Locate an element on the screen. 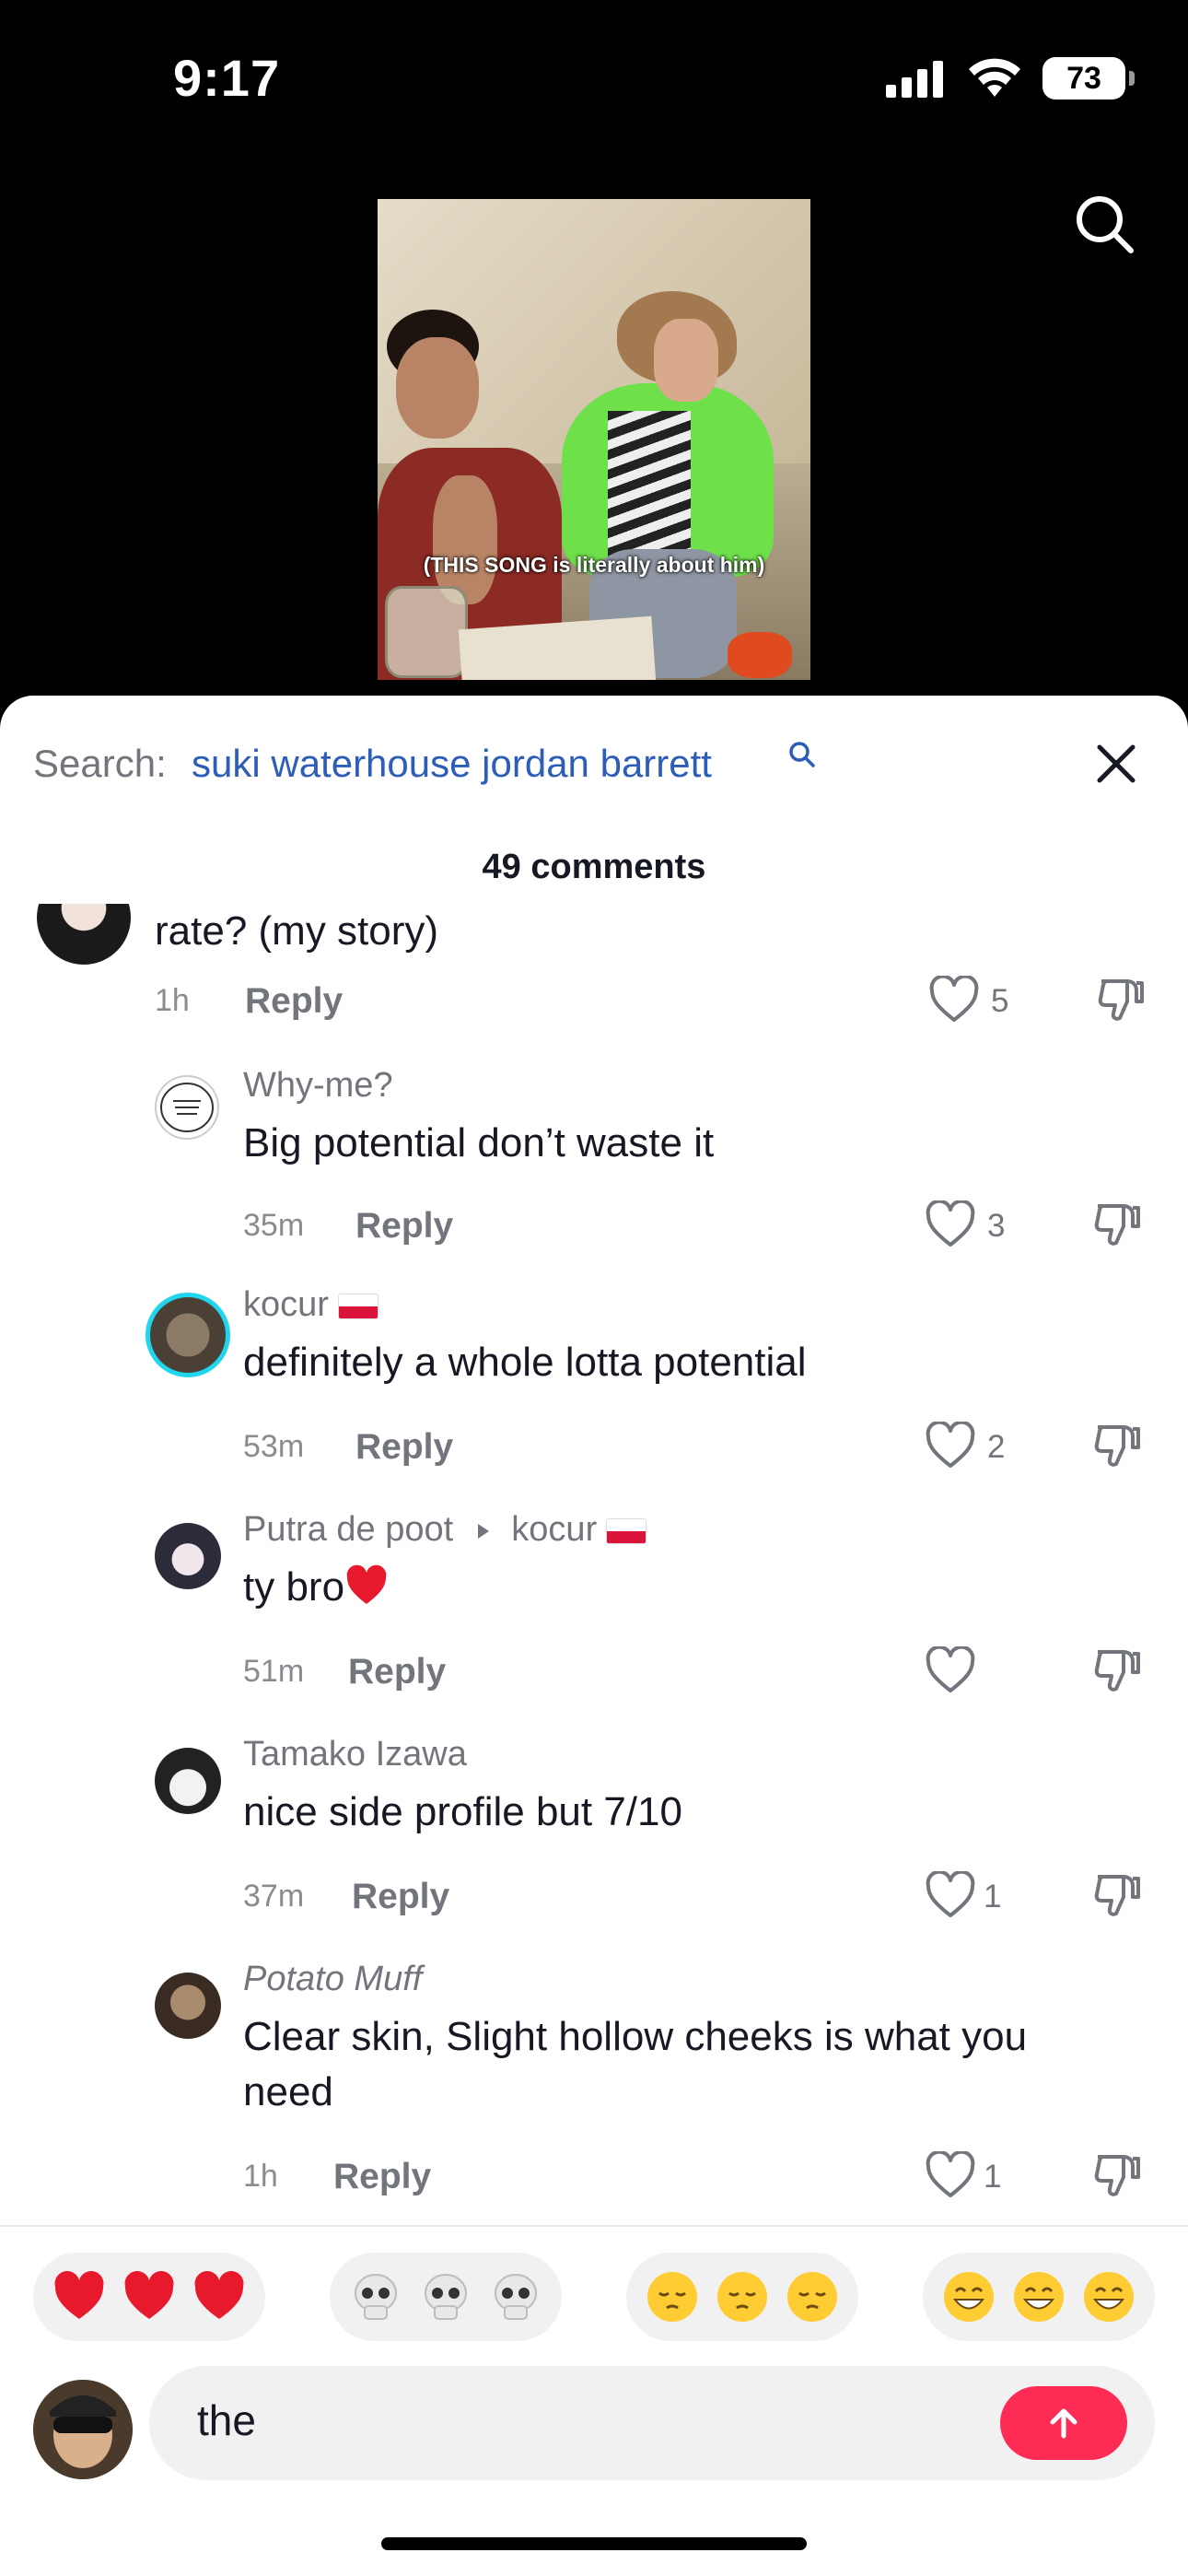  status-icons: 73 is located at coordinates (1010, 78).